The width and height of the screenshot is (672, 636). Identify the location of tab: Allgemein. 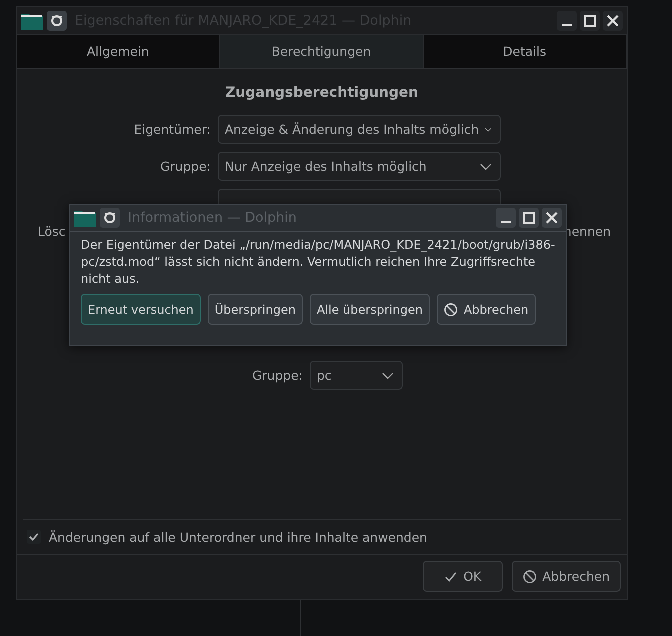
(118, 51).